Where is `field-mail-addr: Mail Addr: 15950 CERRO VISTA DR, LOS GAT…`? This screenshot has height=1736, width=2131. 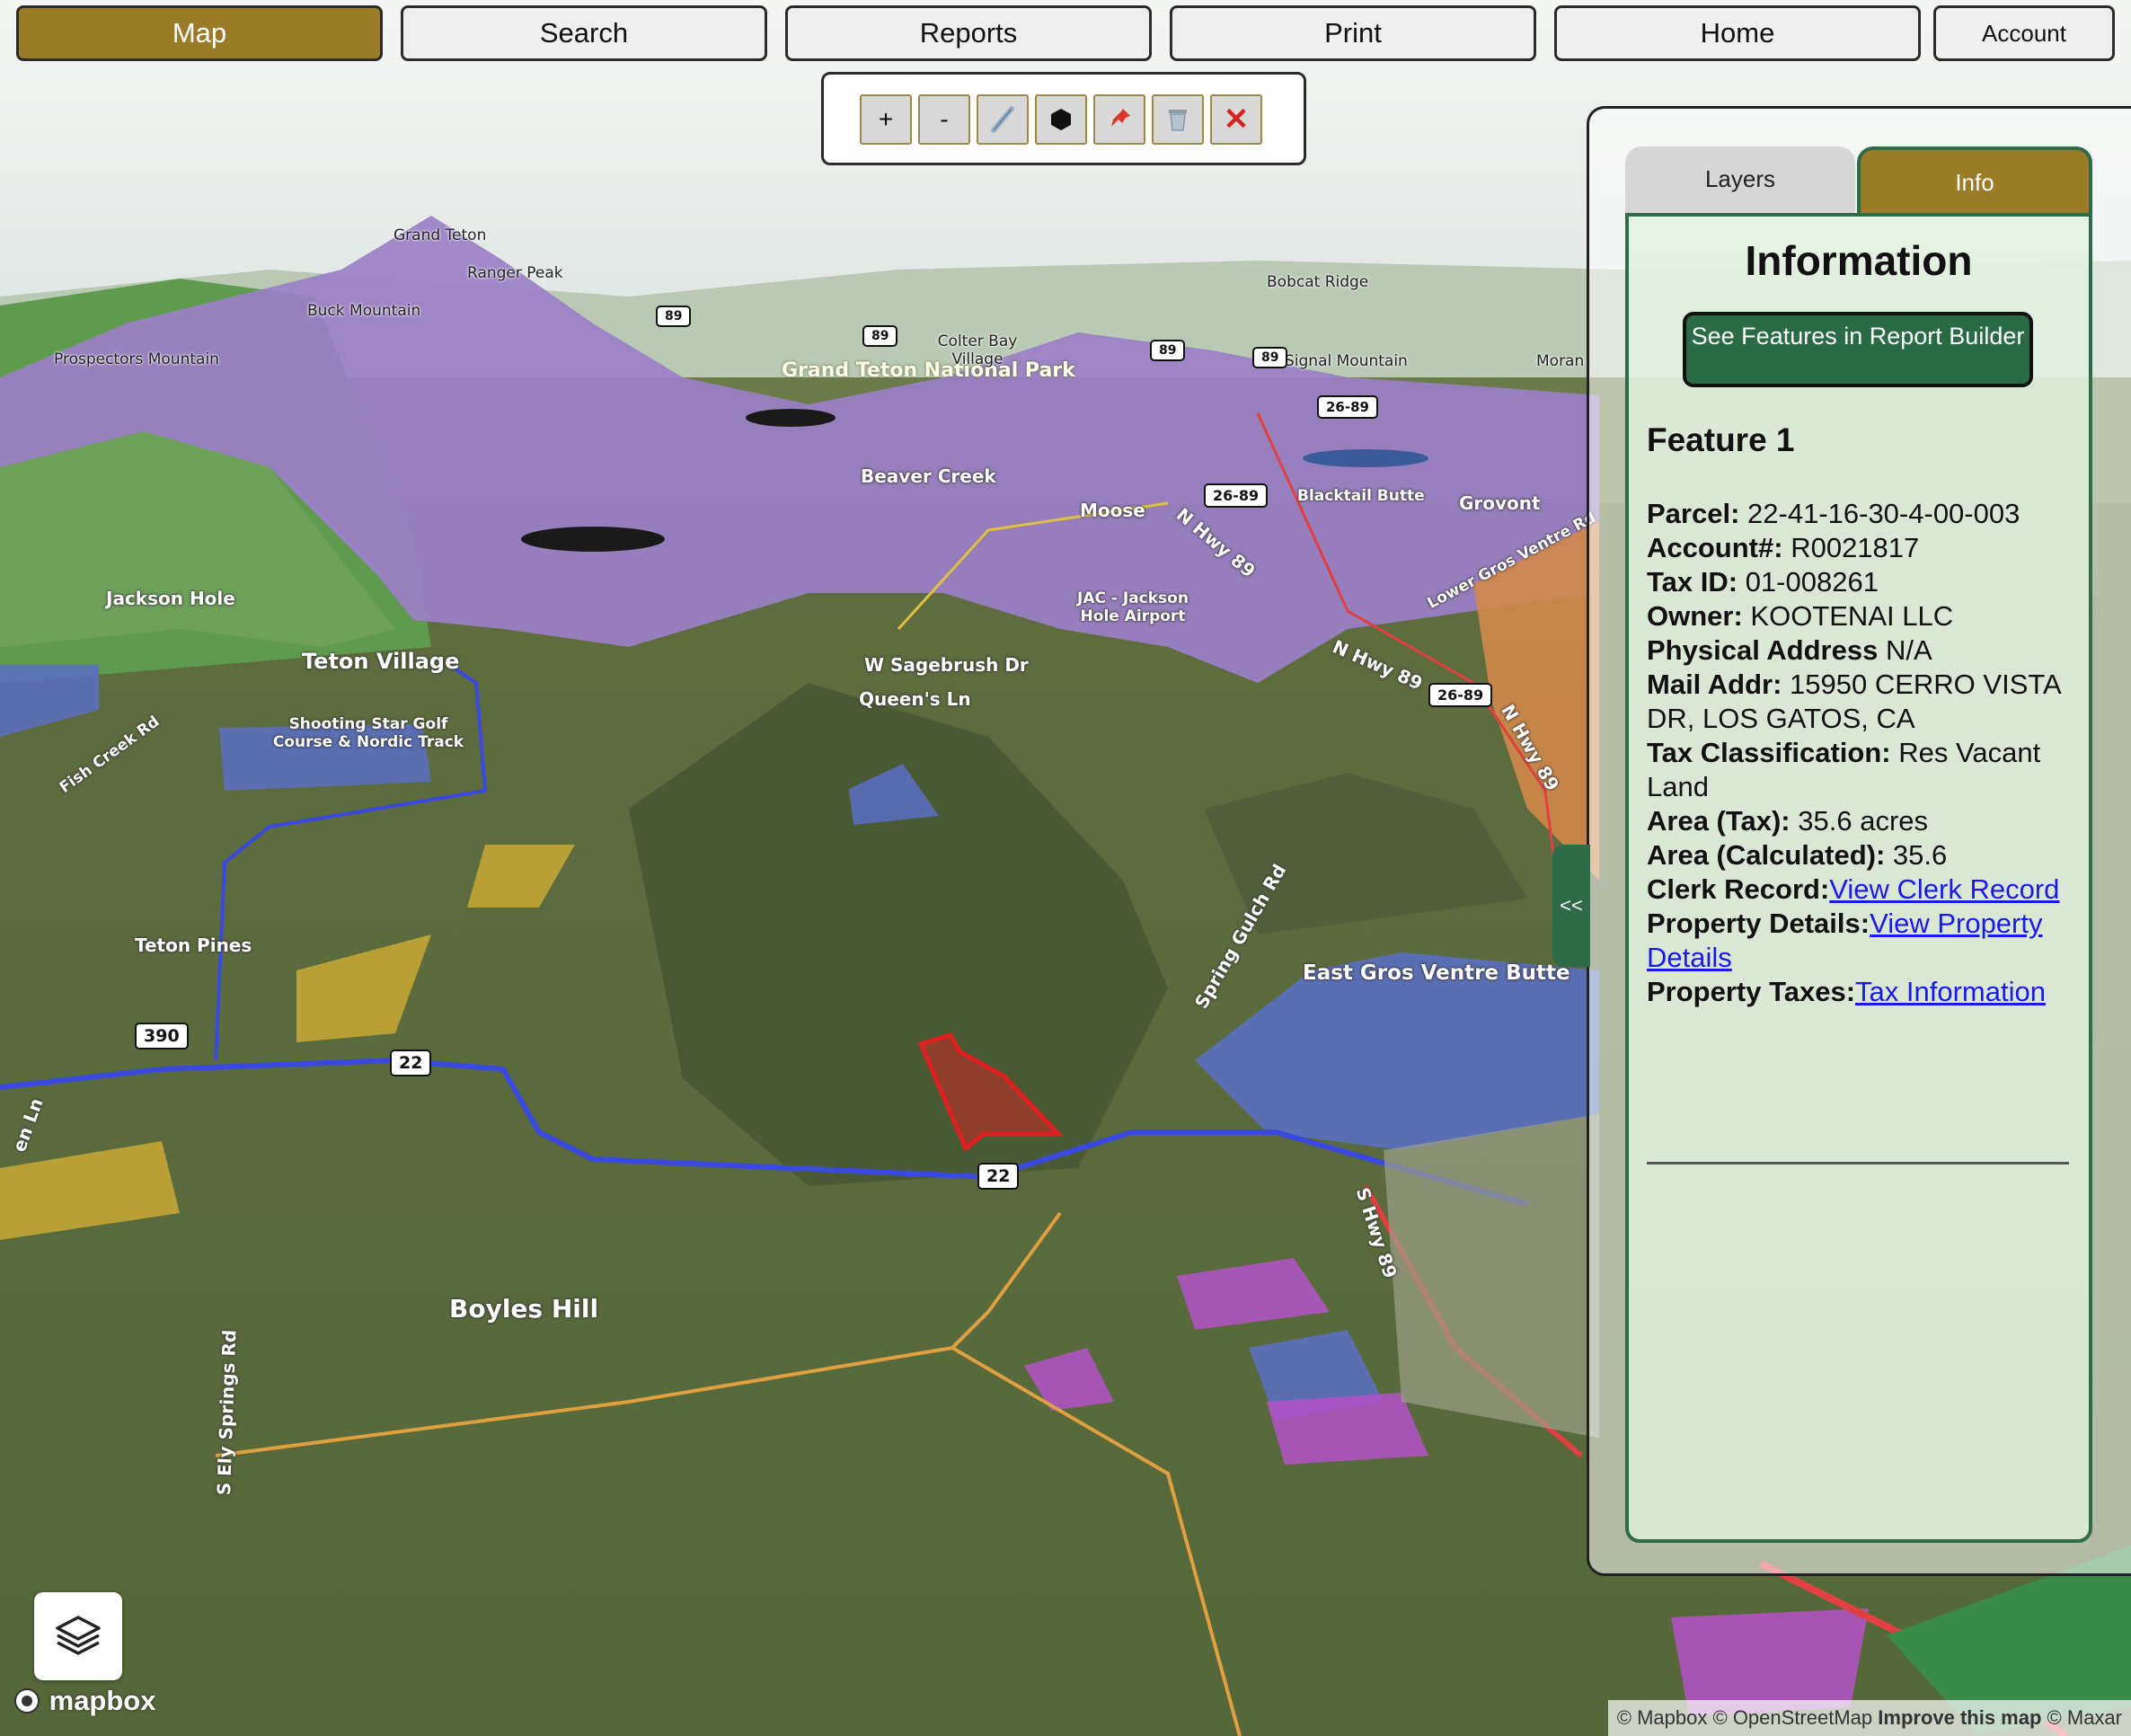 field-mail-addr: Mail Addr: 15950 CERRO VISTA DR, LOS GAT… is located at coordinates (1853, 701).